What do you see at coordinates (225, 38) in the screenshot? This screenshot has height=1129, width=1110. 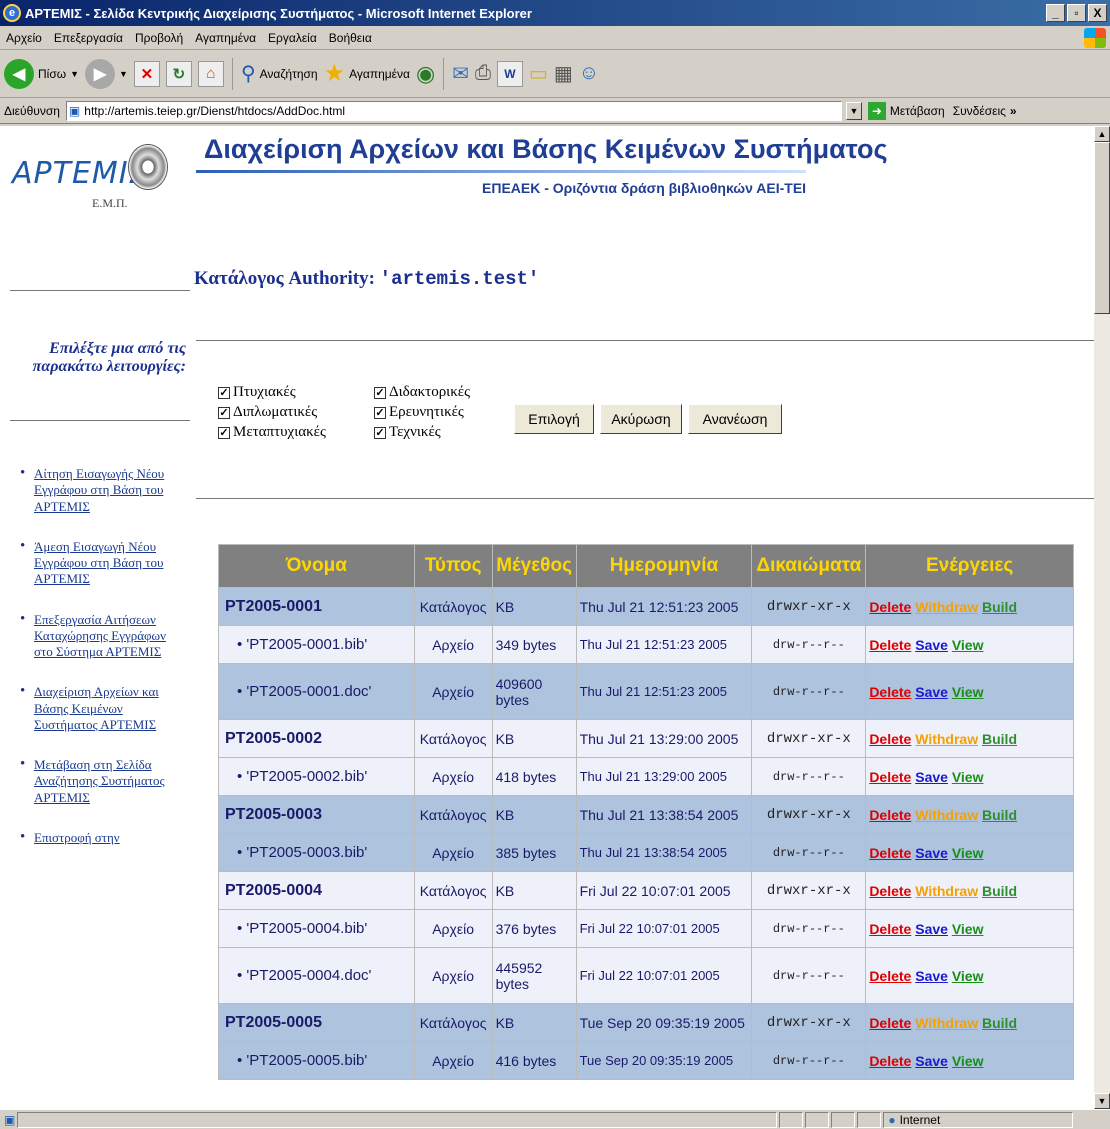 I see `menu-favorites: Αγαπημένα` at bounding box center [225, 38].